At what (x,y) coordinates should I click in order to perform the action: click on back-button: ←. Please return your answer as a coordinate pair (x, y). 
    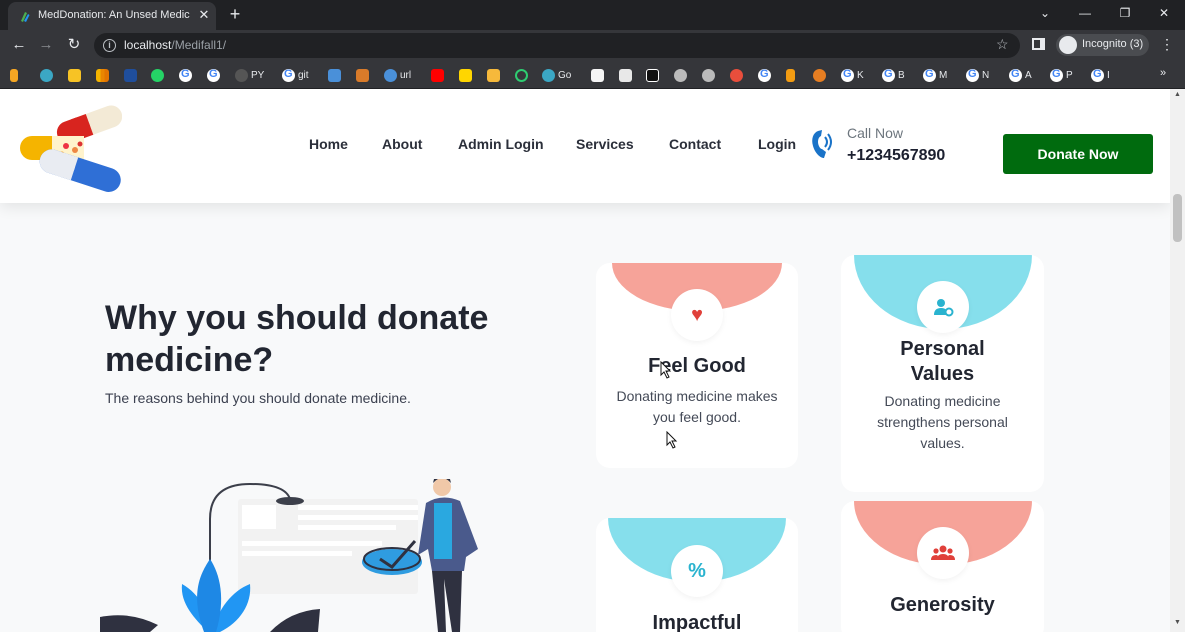
    Looking at the image, I should click on (19, 45).